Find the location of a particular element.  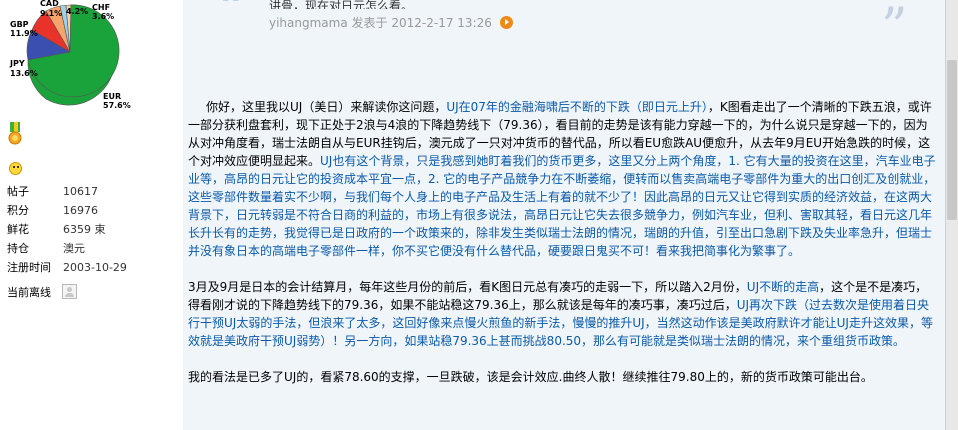

vertical-scrollbar is located at coordinates (951, 215).